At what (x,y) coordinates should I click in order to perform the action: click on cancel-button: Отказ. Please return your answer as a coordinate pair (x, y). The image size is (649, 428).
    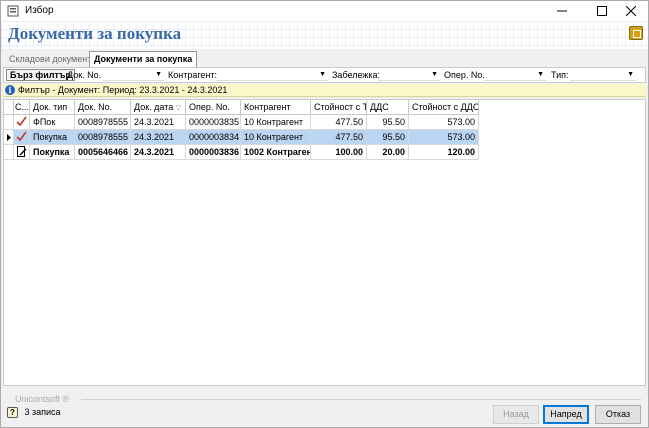
    Looking at the image, I should click on (618, 414).